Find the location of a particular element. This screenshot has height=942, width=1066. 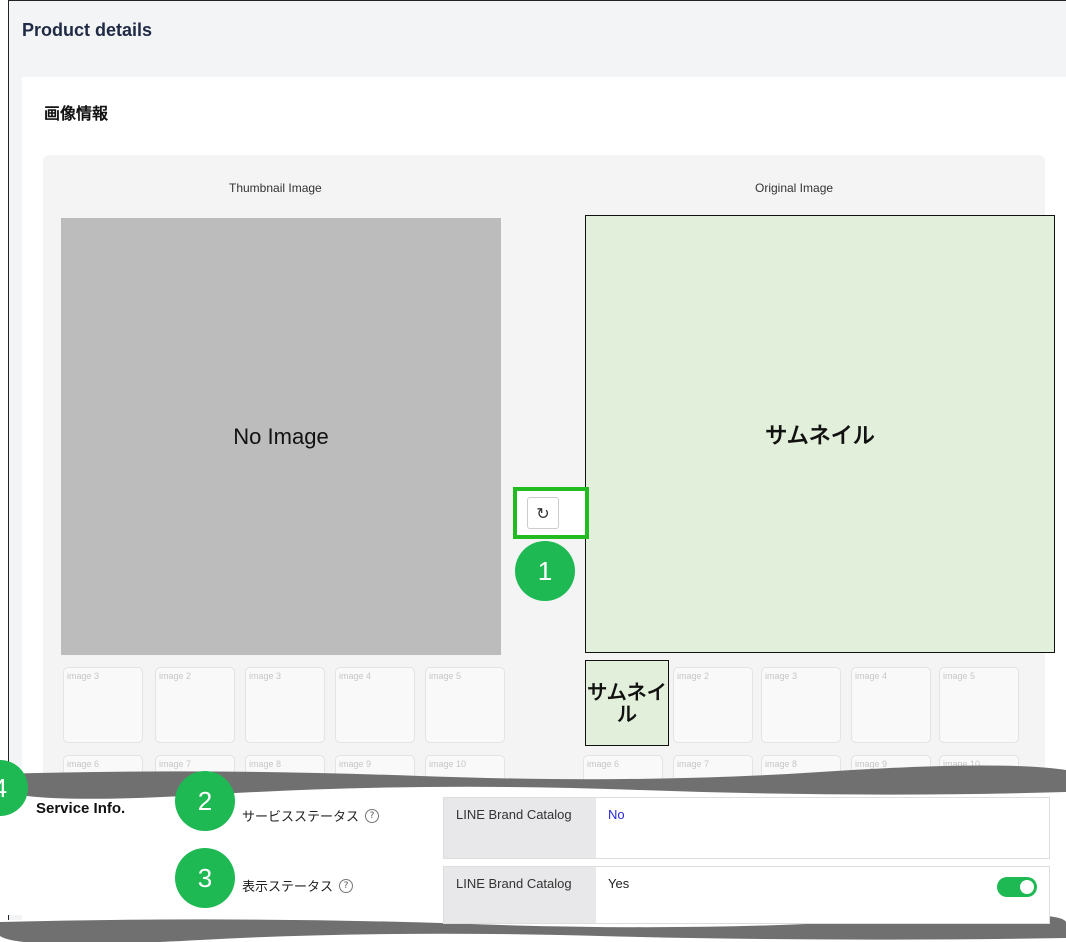

original-slot-selected: サムネイル is located at coordinates (627, 703).